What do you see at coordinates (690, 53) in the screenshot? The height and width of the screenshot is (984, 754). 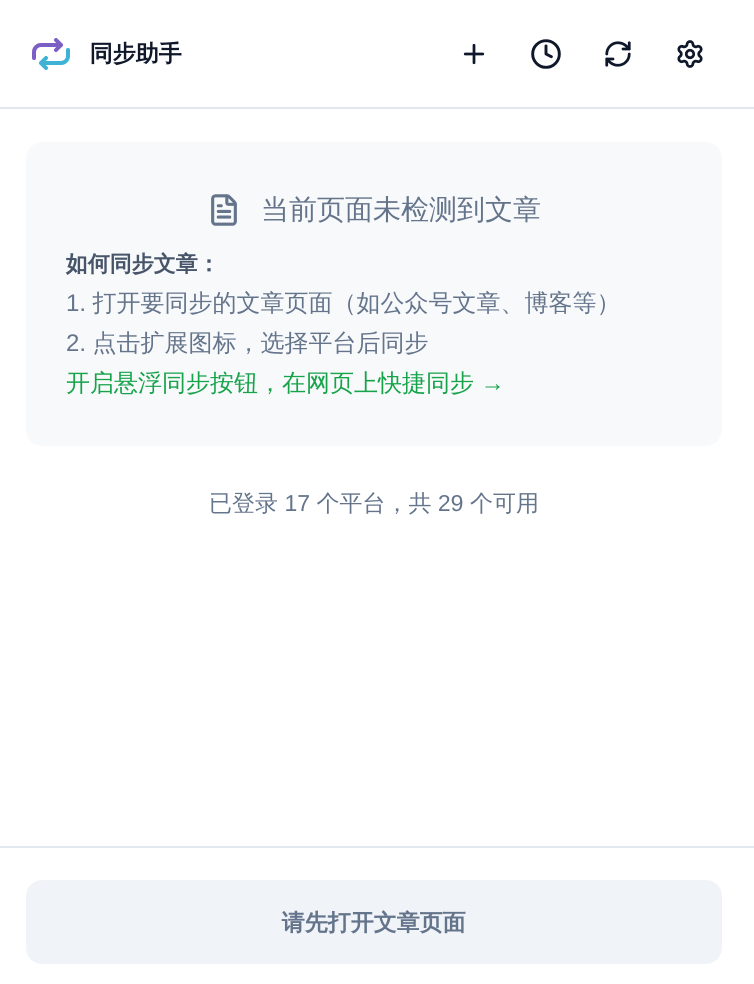 I see `settings-icon` at bounding box center [690, 53].